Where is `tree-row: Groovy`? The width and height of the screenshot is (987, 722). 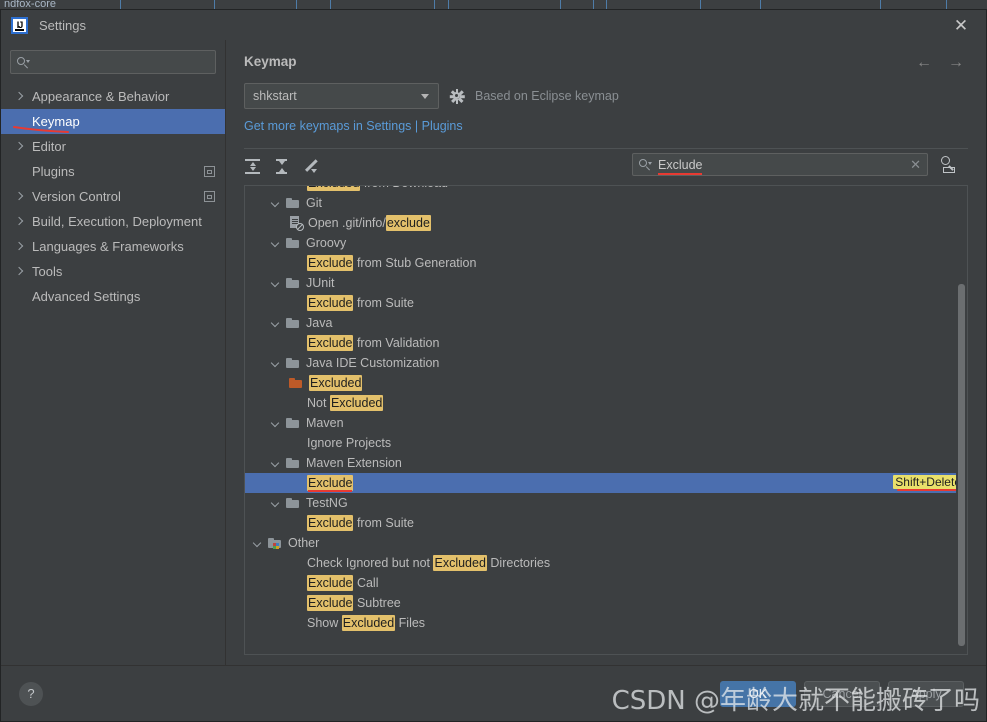
tree-row: Groovy is located at coordinates (606, 243).